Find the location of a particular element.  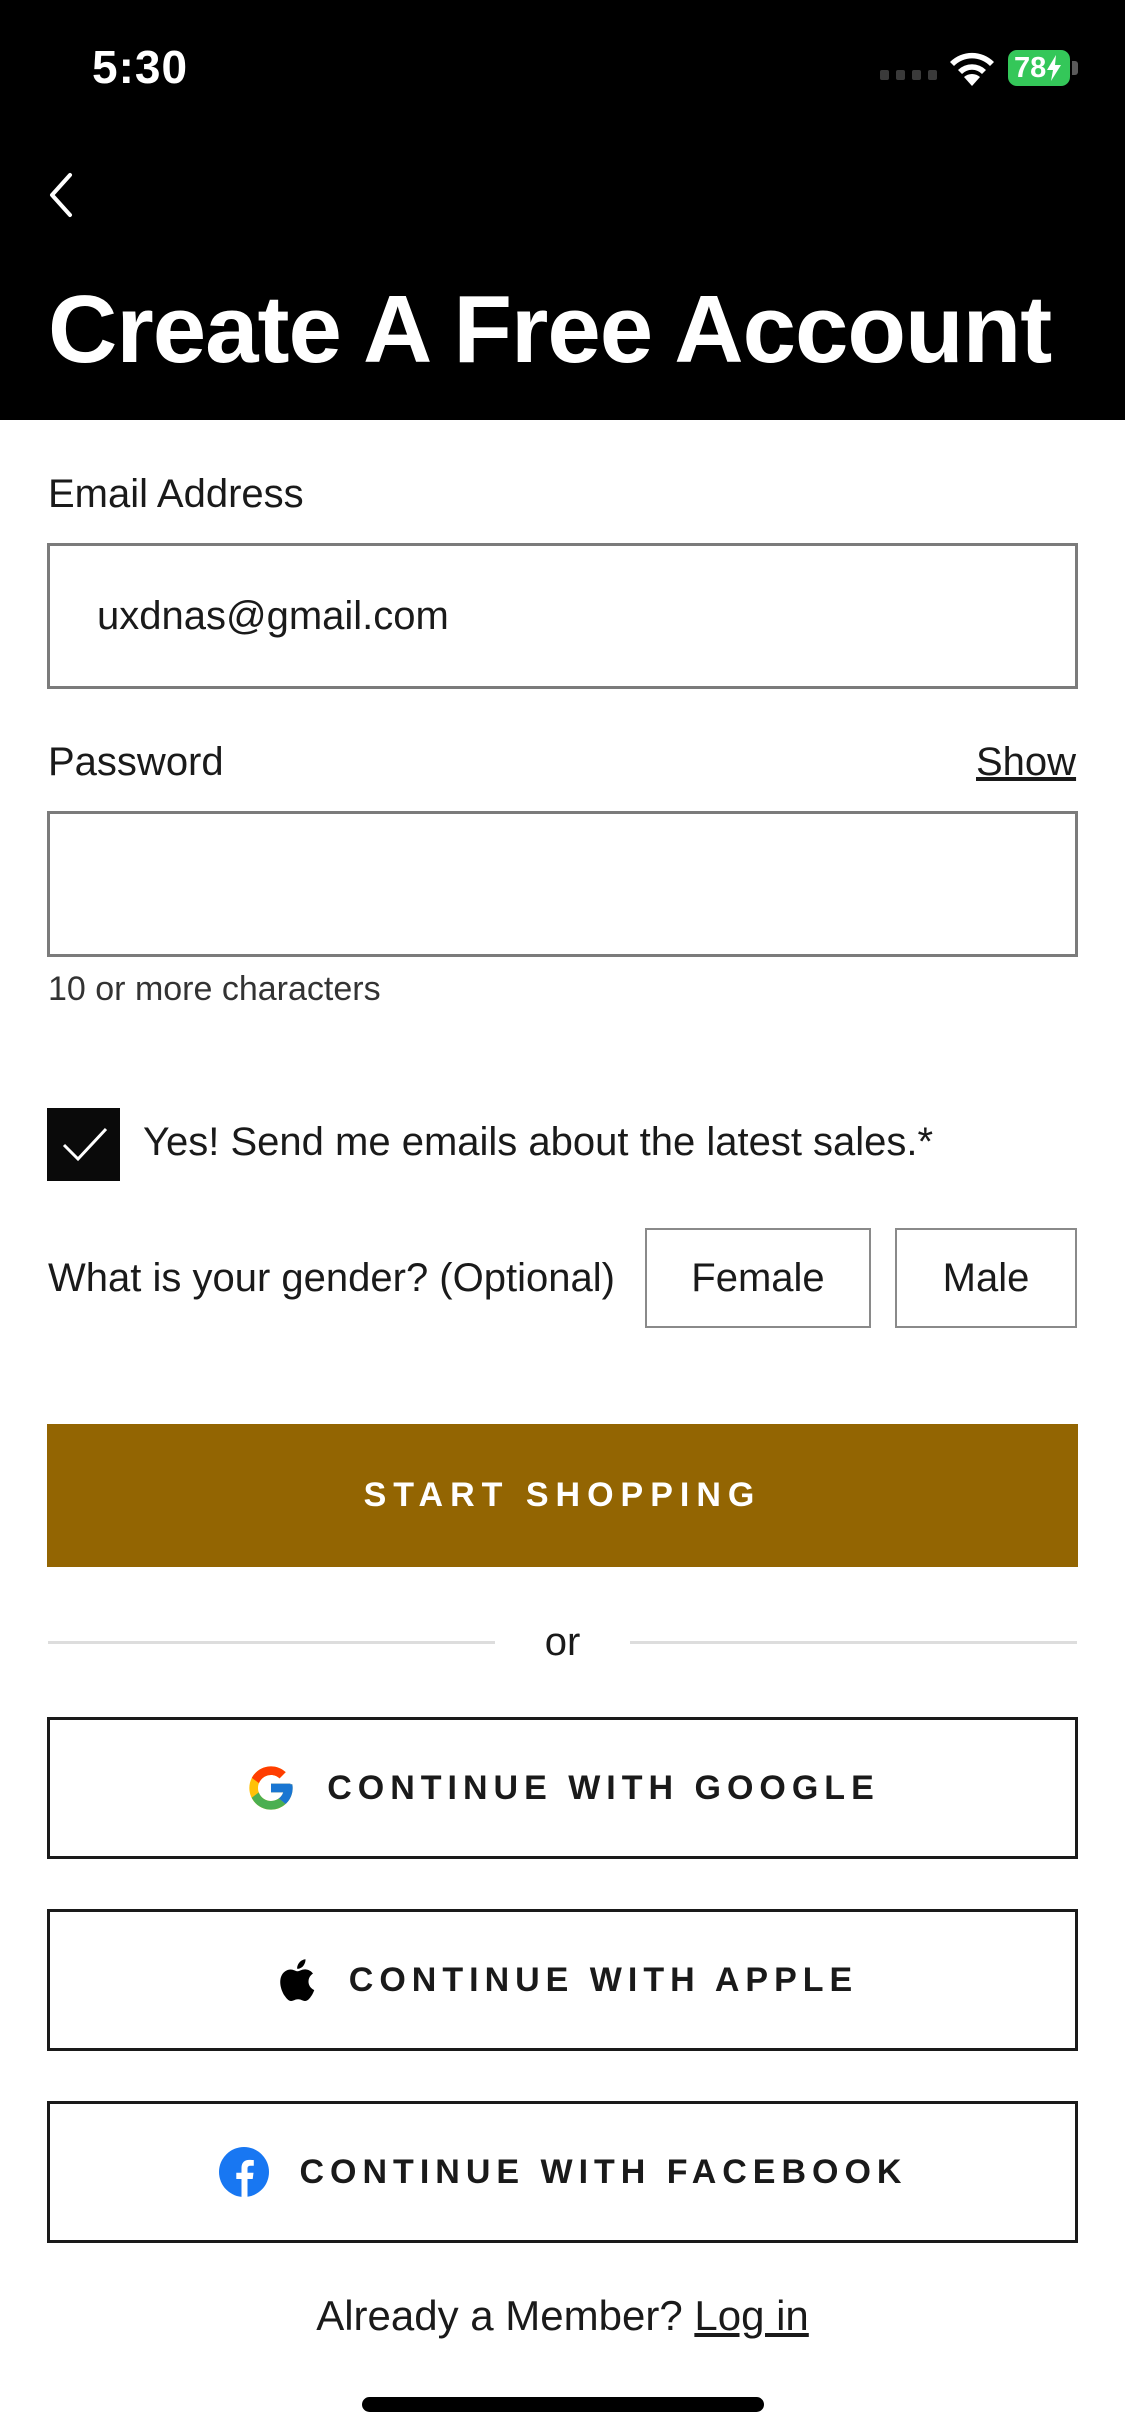

cellular-signal-icon is located at coordinates (908, 75).